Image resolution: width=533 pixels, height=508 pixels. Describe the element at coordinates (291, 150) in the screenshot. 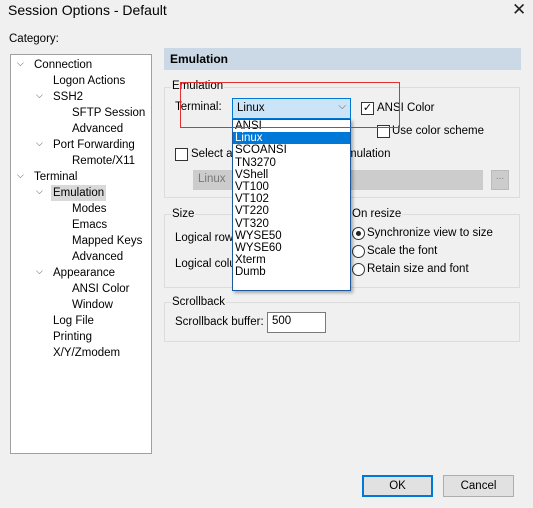

I see `dropdown-option: SCOANSI` at that location.